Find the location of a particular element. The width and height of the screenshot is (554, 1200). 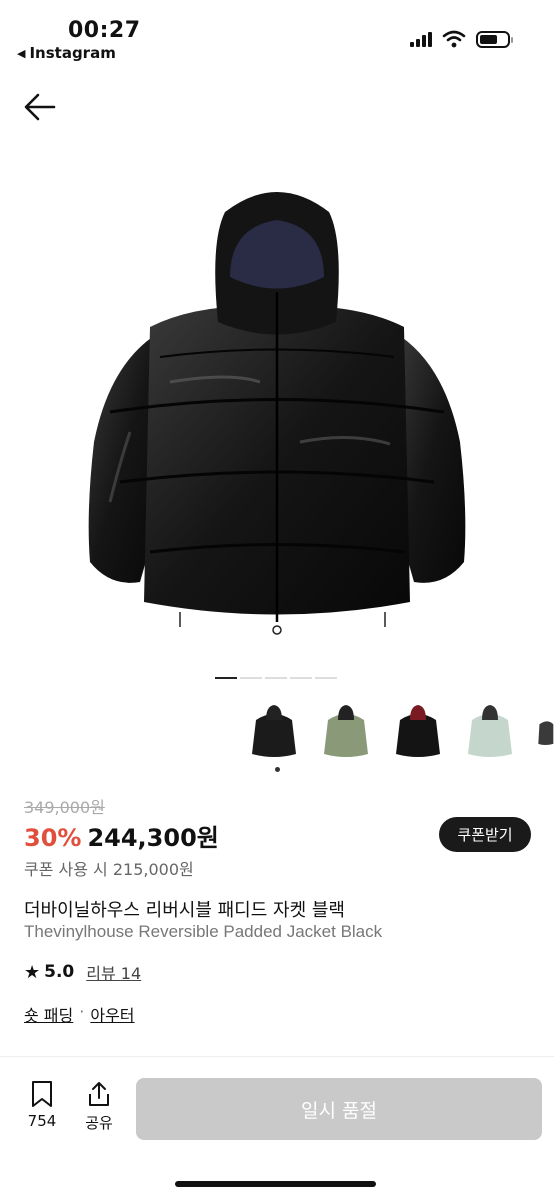

status-time: 00:27 is located at coordinates (104, 30).